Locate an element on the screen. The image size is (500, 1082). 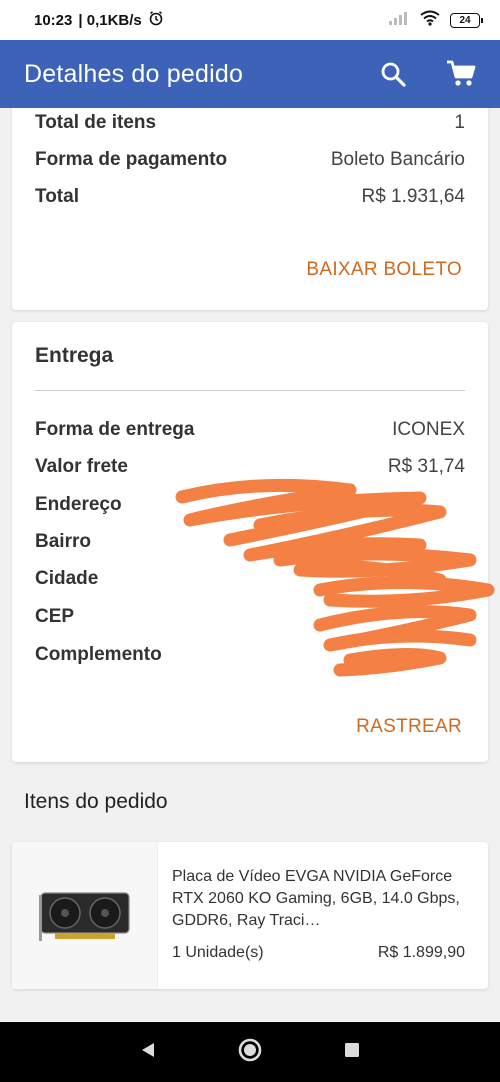
items-heading: Itens do pedido is located at coordinates (96, 801).